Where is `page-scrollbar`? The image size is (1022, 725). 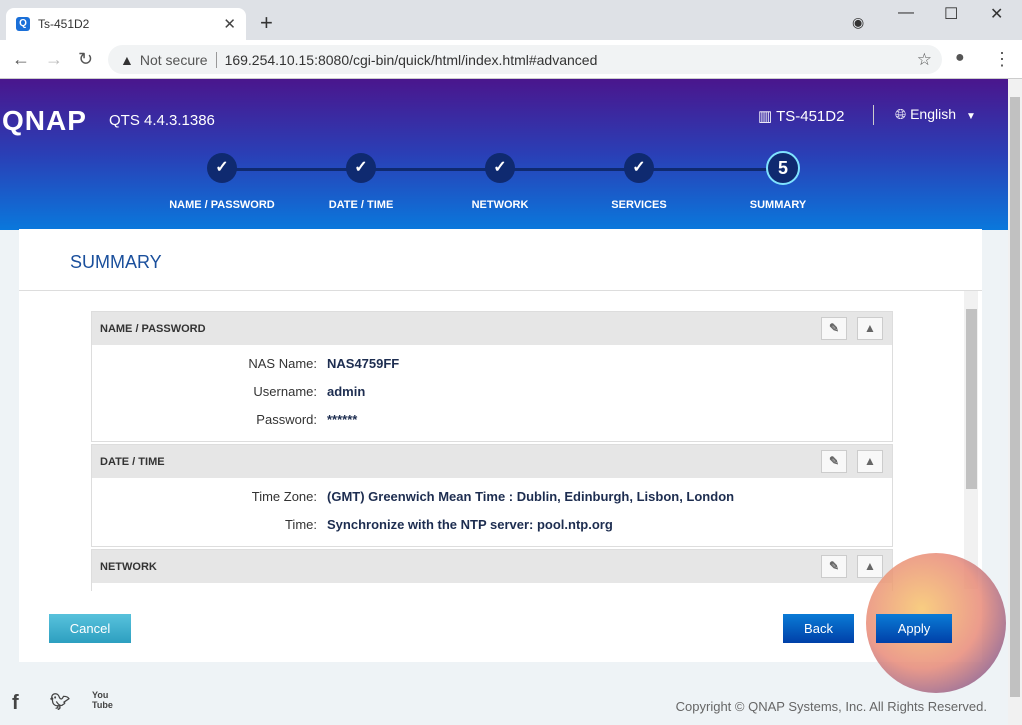
page-scrollbar is located at coordinates (1015, 402).